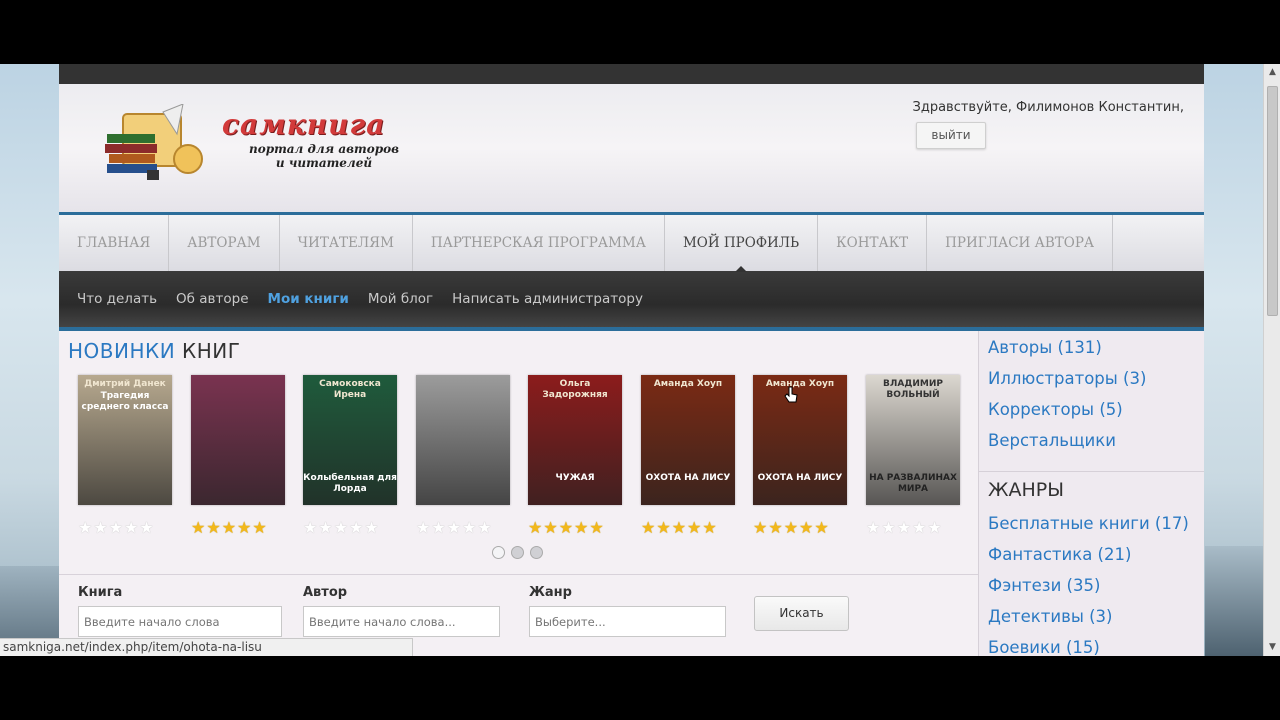 The height and width of the screenshot is (720, 1280). Describe the element at coordinates (550, 592) in the screenshot. I see `genre-search-label: Жанр` at that location.